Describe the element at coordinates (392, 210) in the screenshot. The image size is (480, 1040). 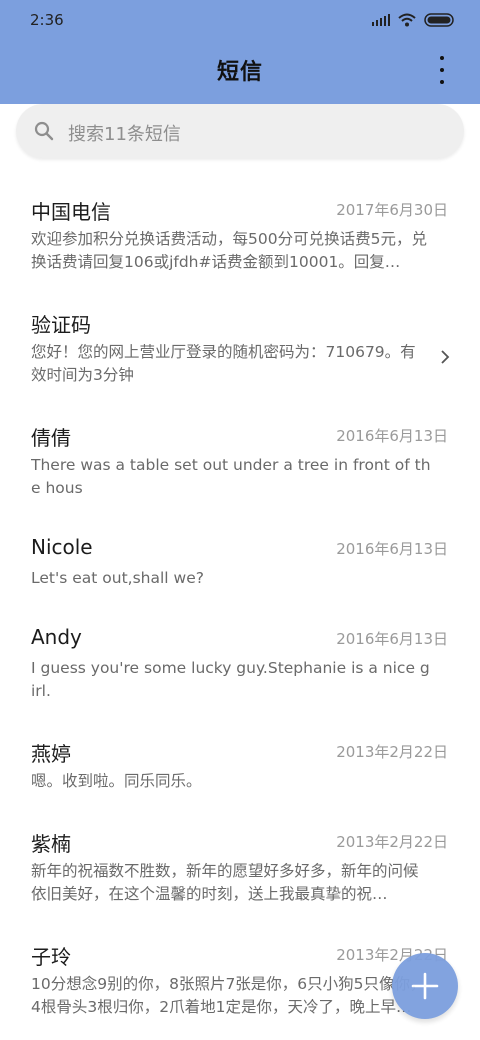
I see `message-date: 2017年6月30日` at that location.